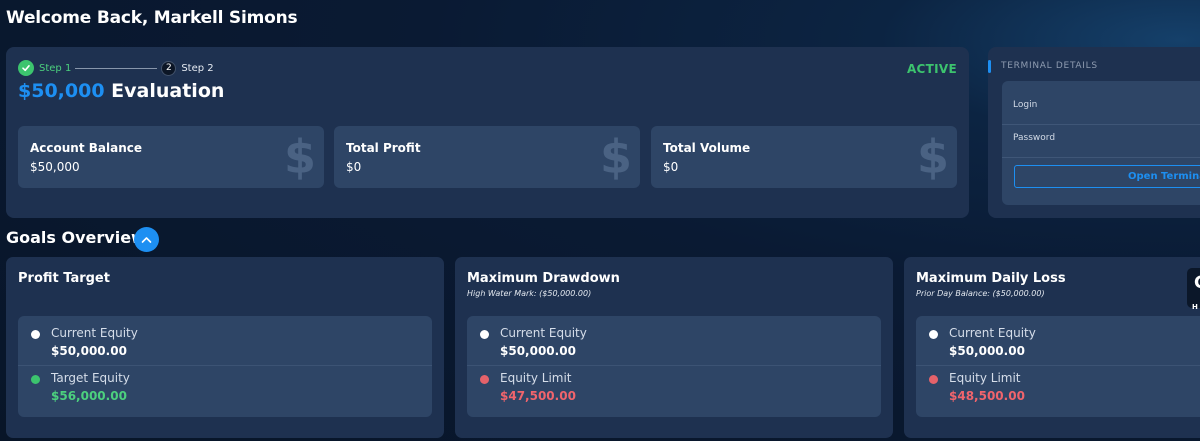 The height and width of the screenshot is (441, 1200). I want to click on goal-subtitle: Prior Day Balance: ($50,000.00), so click(980, 293).